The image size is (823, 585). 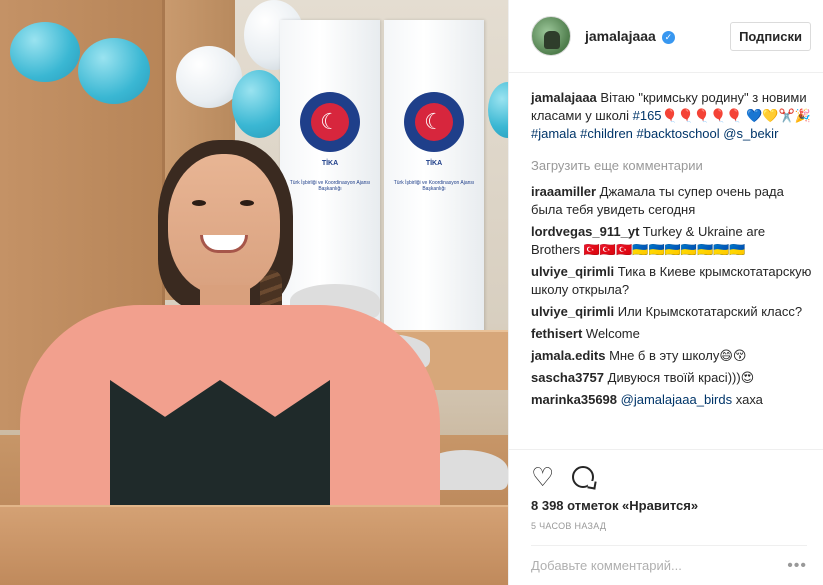 I want to click on photo-front-desk, so click(x=254, y=545).